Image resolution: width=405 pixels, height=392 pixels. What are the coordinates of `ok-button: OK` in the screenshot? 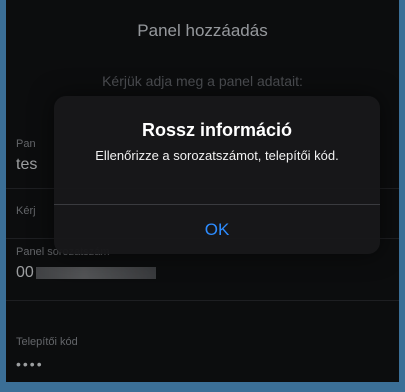 It's located at (217, 229).